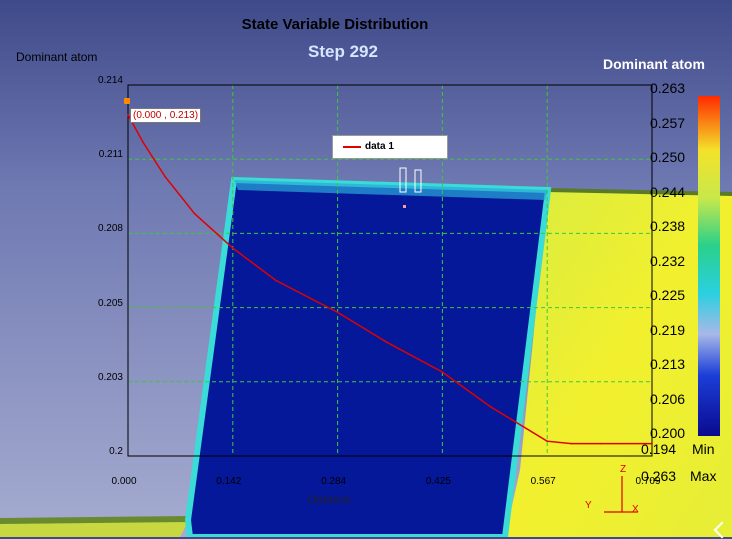 This screenshot has height=539, width=732. I want to click on y-tick-label: 0.203, so click(110, 377).